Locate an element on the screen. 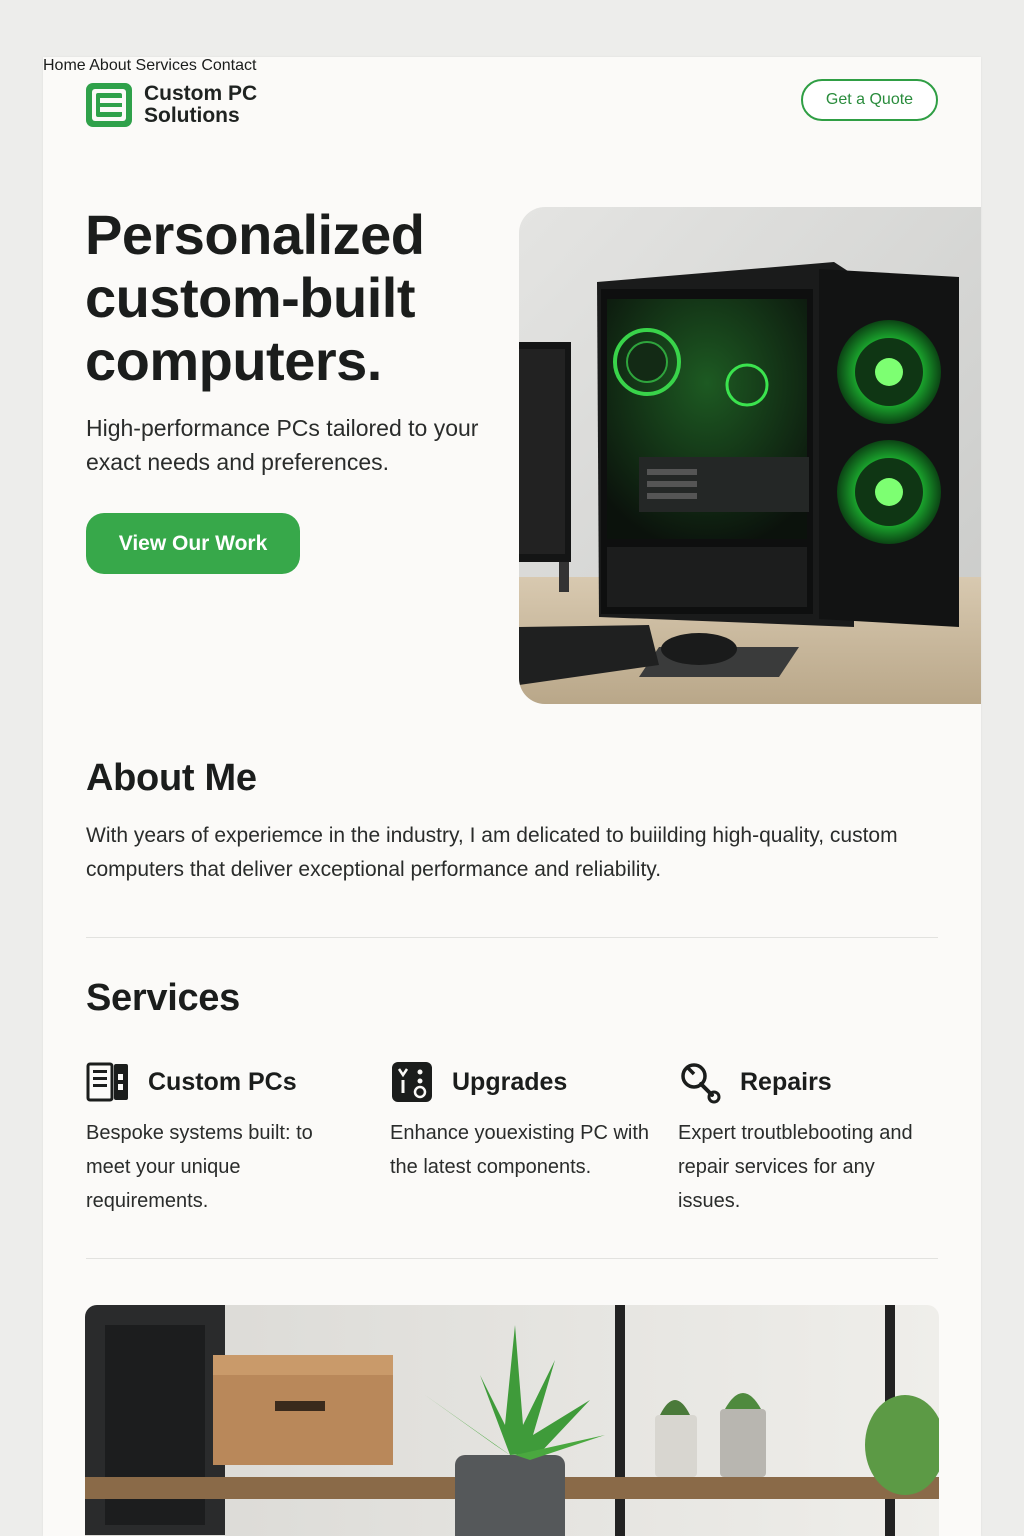 Image resolution: width=1024 pixels, height=1536 pixels. nav-services: Services is located at coordinates (166, 65).